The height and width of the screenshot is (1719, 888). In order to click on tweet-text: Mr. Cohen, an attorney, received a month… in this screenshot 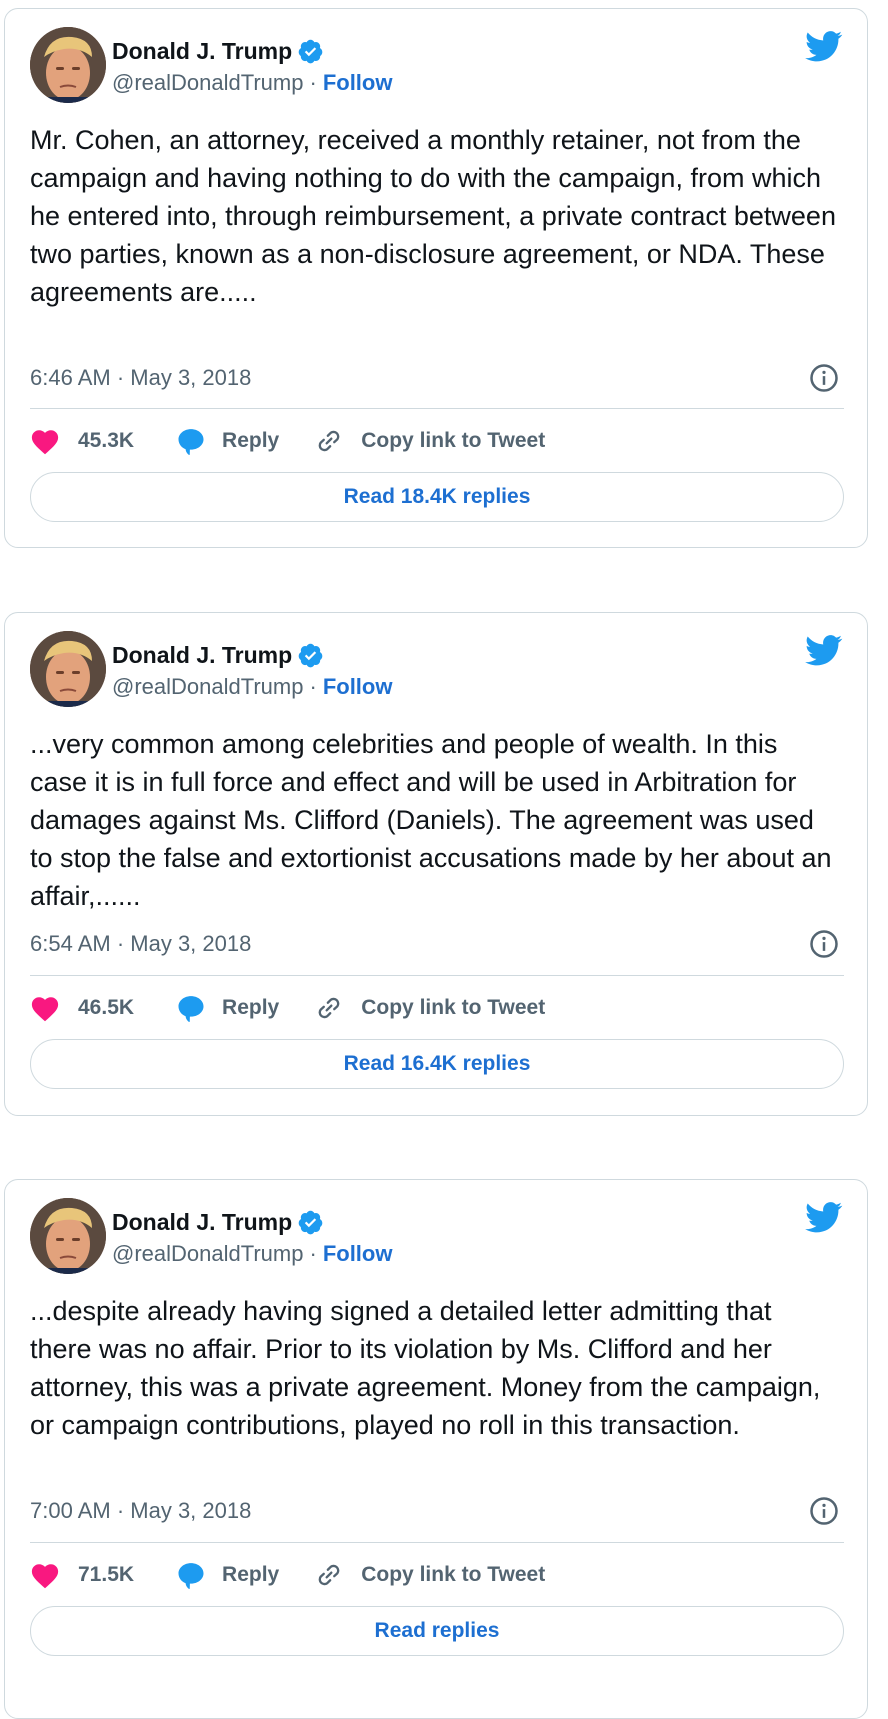, I will do `click(433, 216)`.